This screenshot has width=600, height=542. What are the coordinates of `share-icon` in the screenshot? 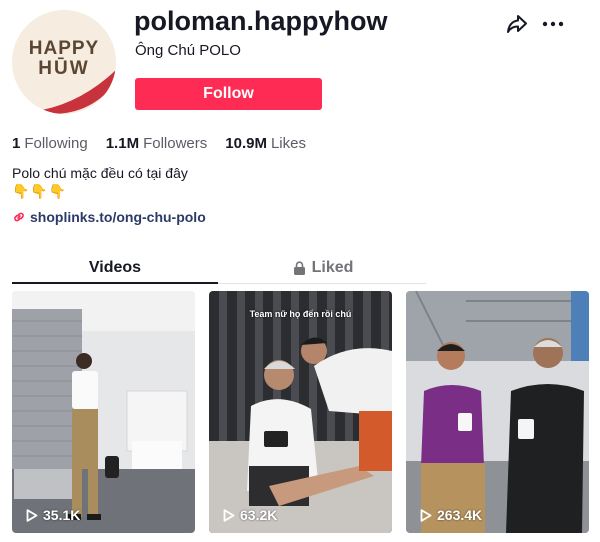 It's located at (517, 24).